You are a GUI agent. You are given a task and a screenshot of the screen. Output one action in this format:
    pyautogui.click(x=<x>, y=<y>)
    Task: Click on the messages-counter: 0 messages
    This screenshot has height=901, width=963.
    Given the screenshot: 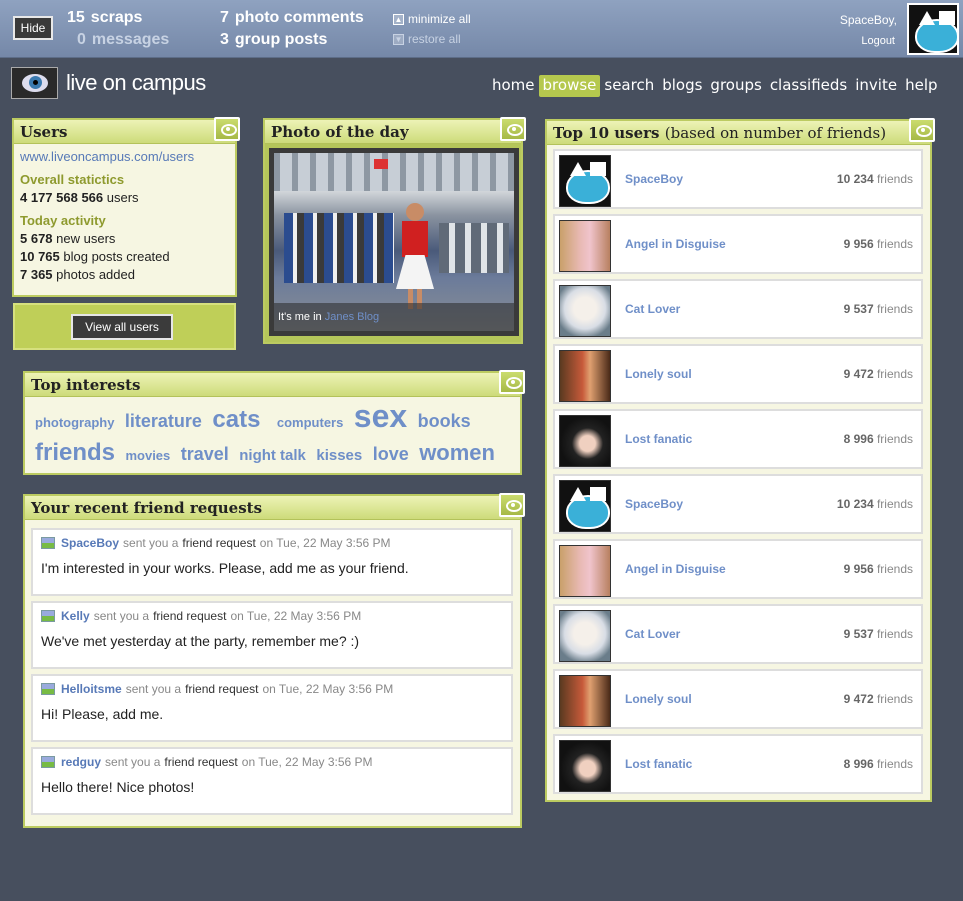 What is the action you would take?
    pyautogui.click(x=123, y=40)
    